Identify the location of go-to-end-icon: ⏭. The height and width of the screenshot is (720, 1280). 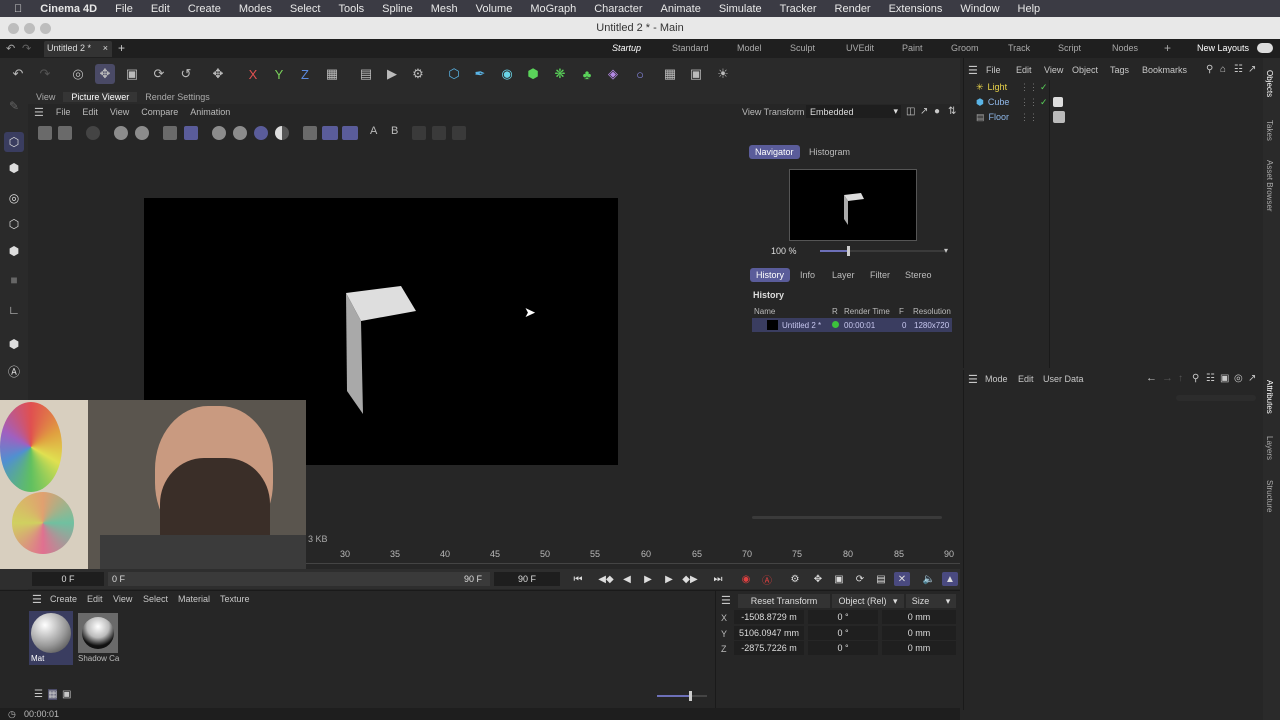
(718, 579).